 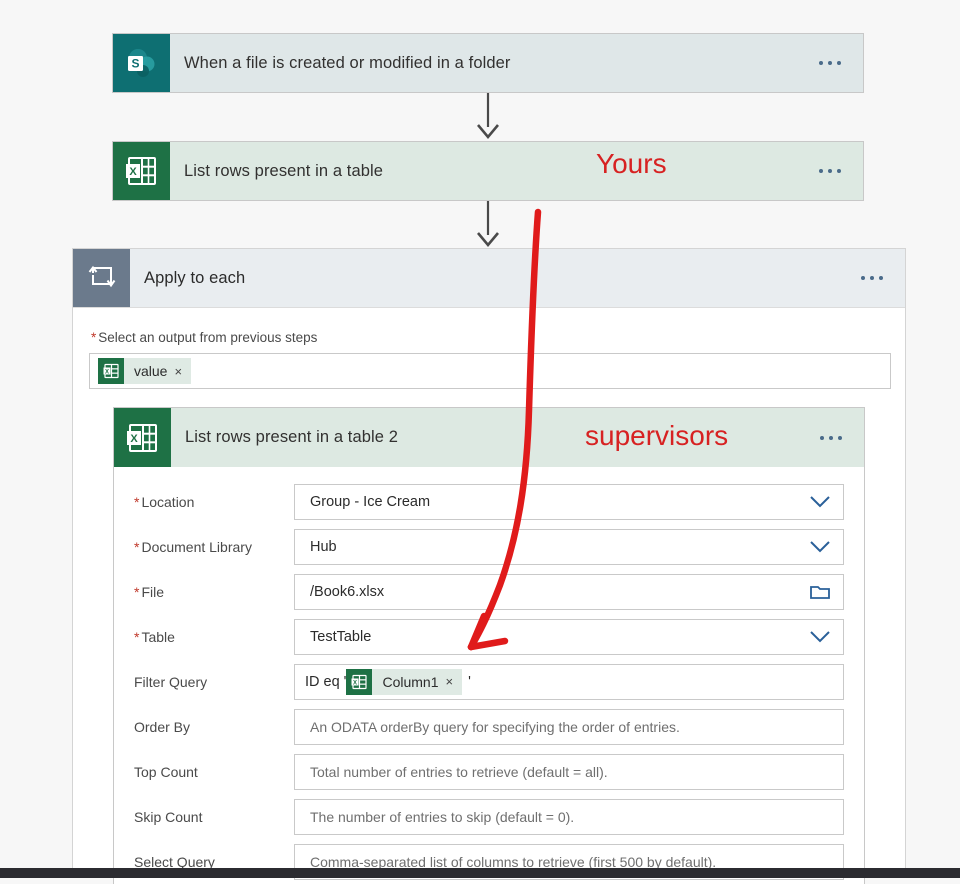 What do you see at coordinates (569, 636) in the screenshot?
I see `table-select: TestTable` at bounding box center [569, 636].